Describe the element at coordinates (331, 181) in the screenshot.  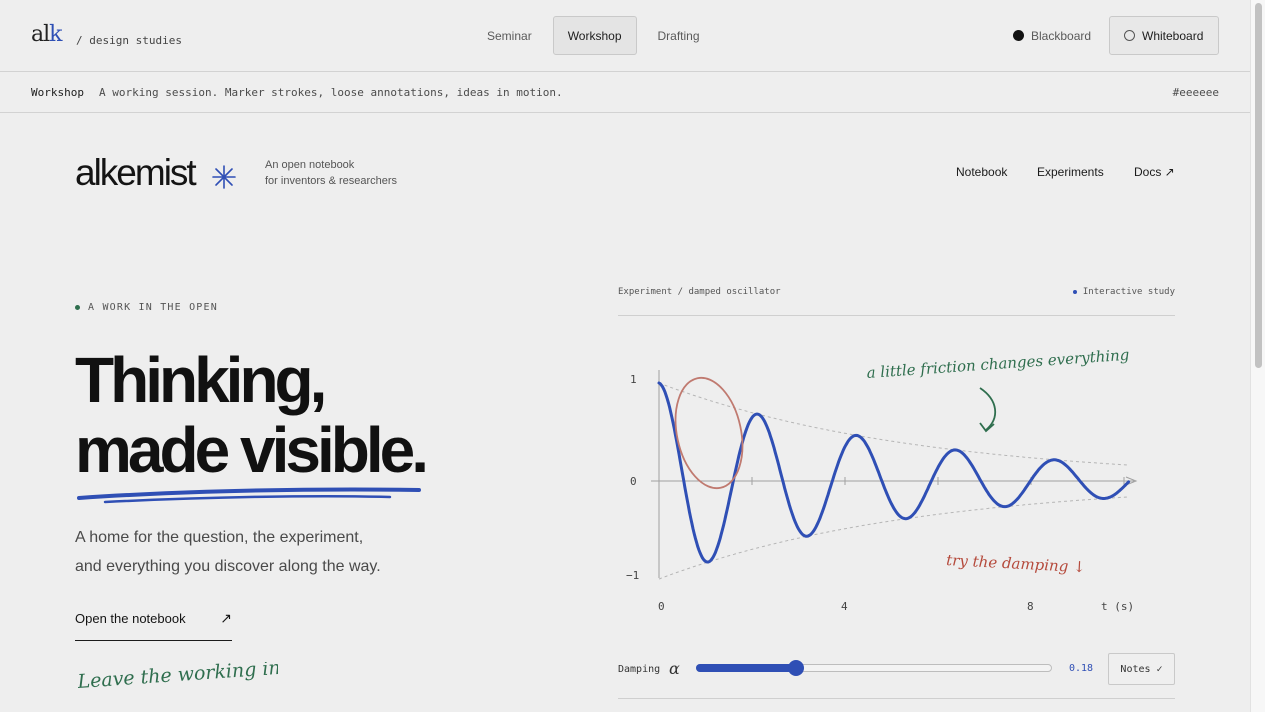
I see `tagline-line: for inventors & researchers` at that location.